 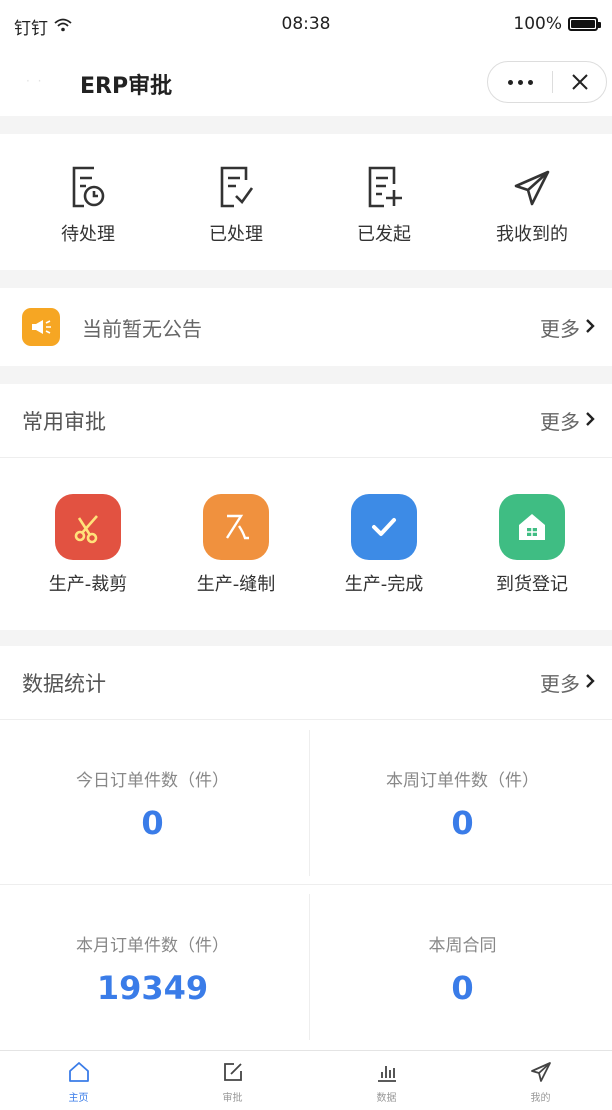 I want to click on tab-data: 数据, so click(x=386, y=1080).